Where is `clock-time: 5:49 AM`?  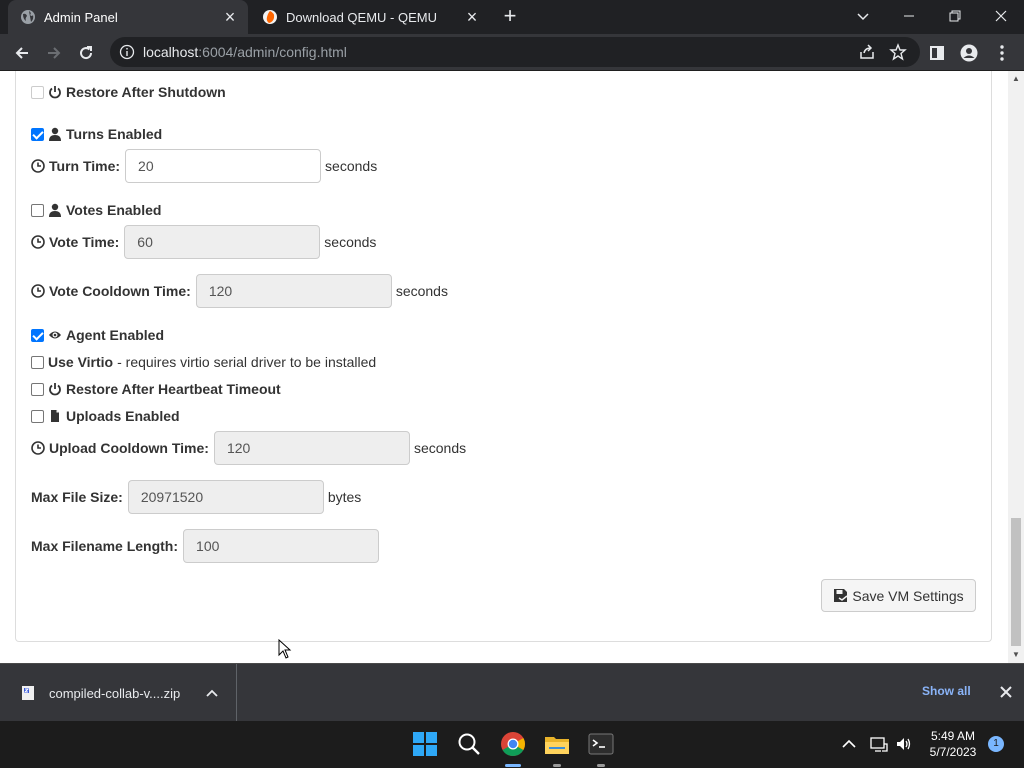
clock-time: 5:49 AM is located at coordinates (953, 736).